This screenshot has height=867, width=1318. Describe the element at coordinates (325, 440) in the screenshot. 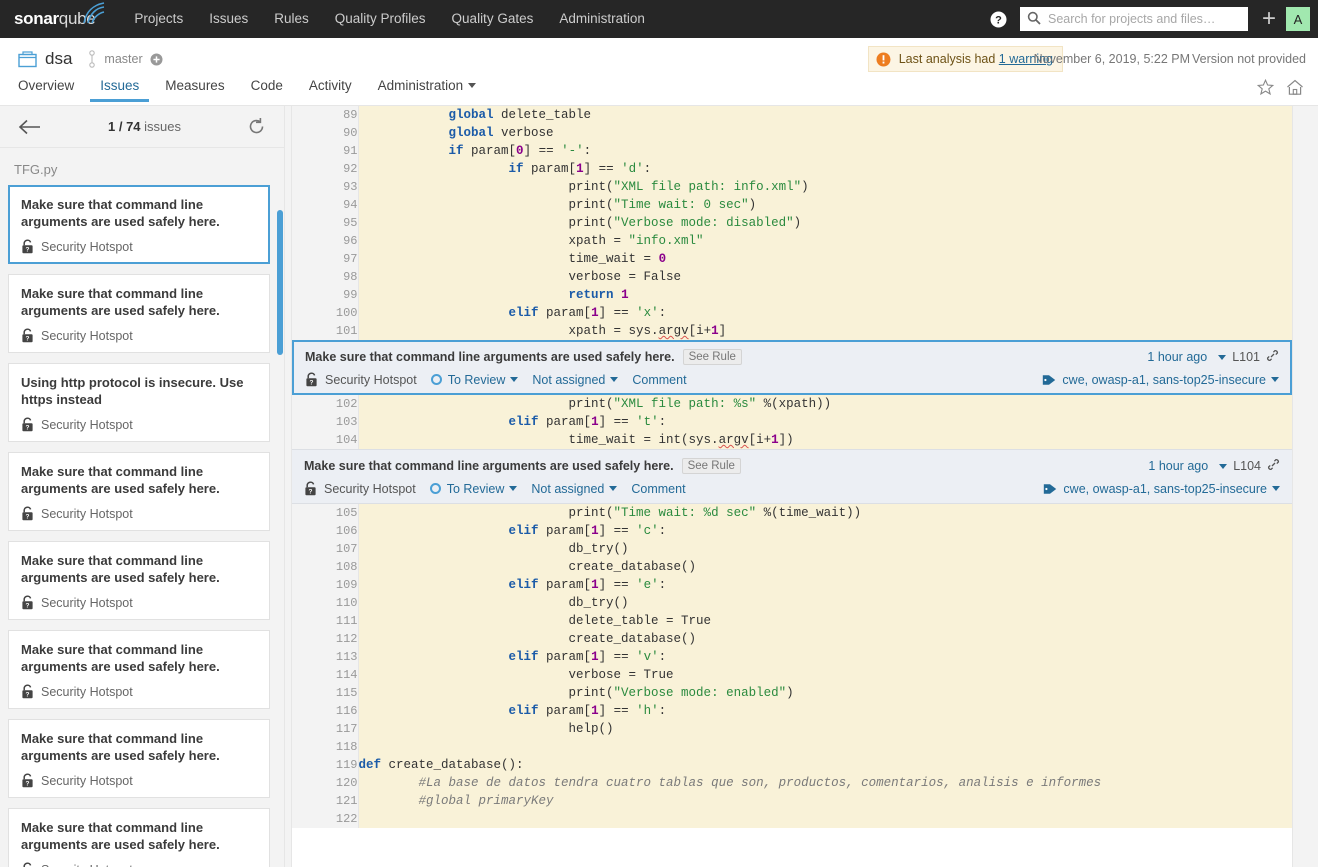

I see `line-number: 104` at that location.